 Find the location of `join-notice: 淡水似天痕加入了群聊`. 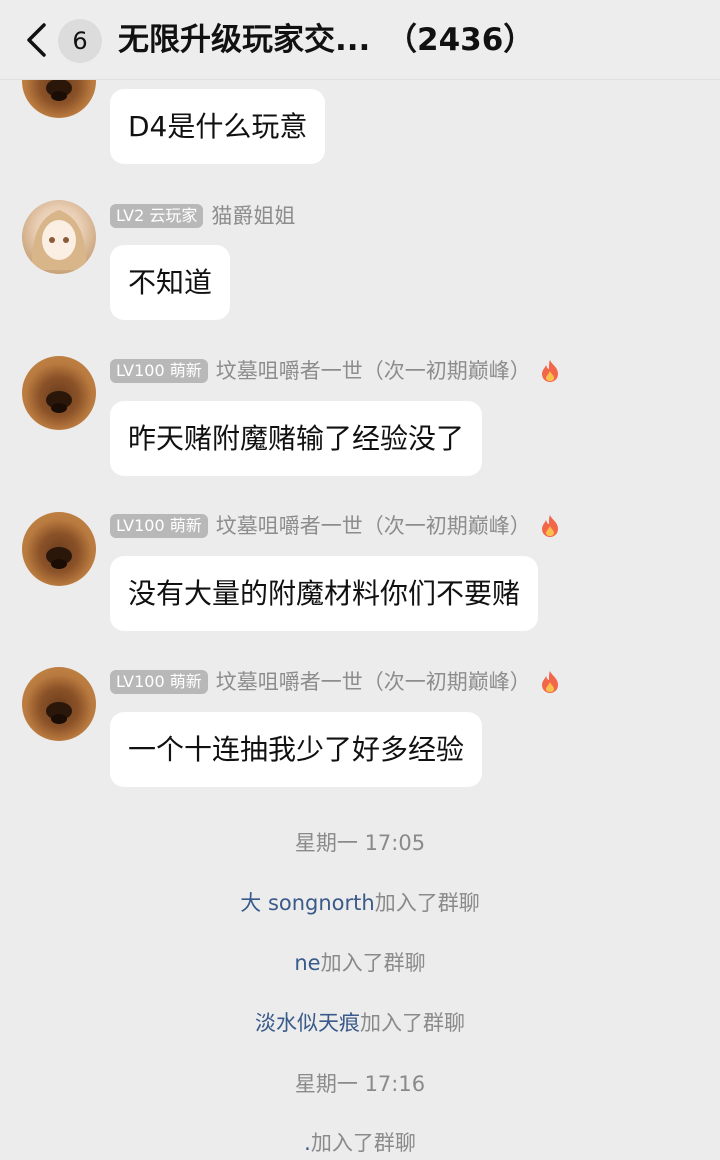

join-notice: 淡水似天痕加入了群聊 is located at coordinates (360, 1023).